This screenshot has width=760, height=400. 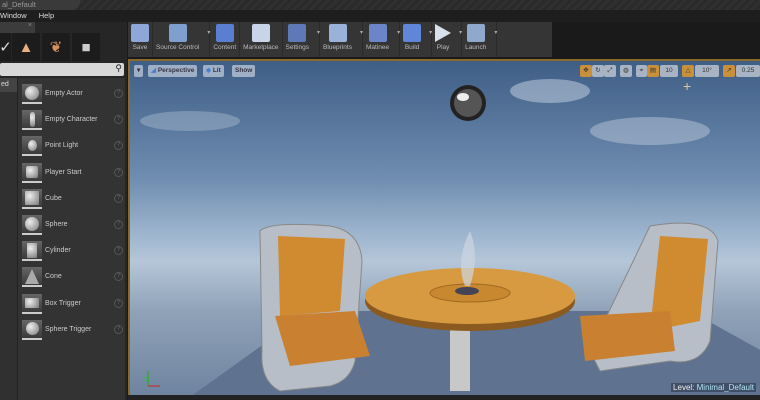 I want to click on scale-snap-value: 0.25, so click(x=748, y=71).